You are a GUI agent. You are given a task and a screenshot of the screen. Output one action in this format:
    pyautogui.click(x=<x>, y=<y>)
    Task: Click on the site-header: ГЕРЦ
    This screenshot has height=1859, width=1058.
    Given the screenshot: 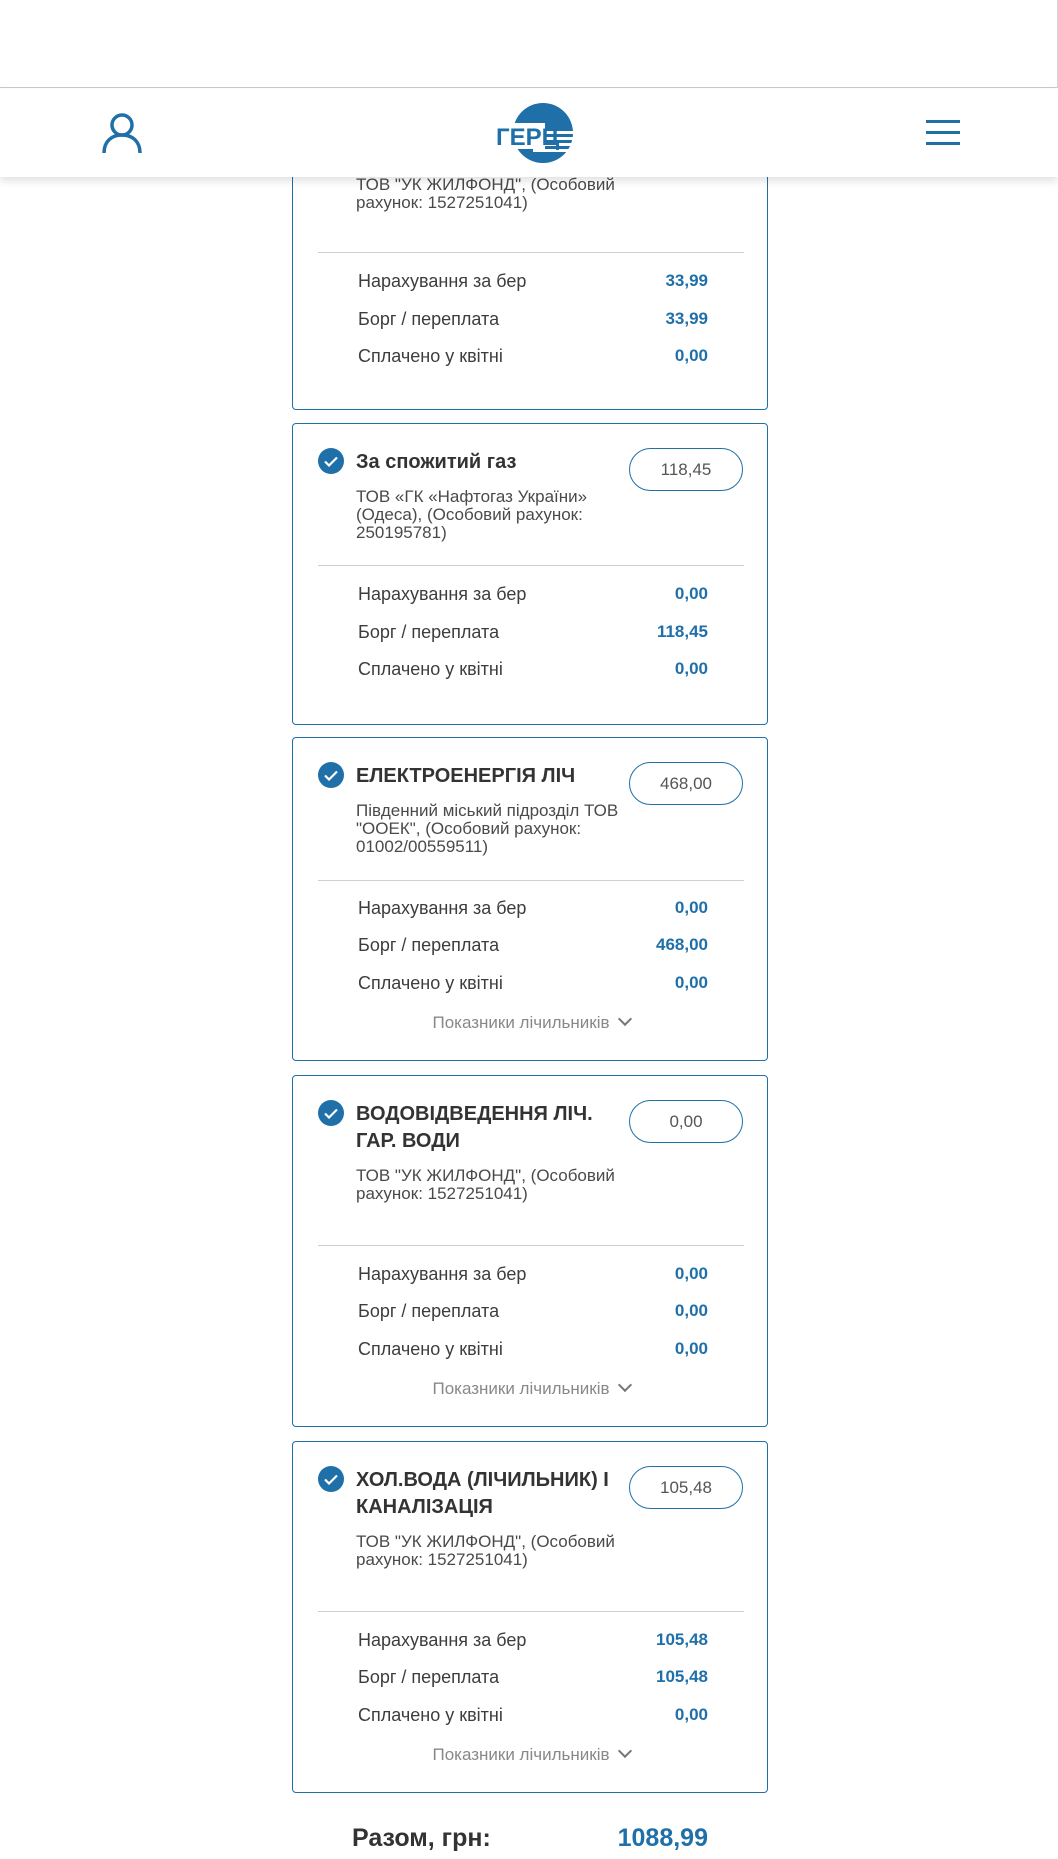 What is the action you would take?
    pyautogui.click(x=529, y=133)
    